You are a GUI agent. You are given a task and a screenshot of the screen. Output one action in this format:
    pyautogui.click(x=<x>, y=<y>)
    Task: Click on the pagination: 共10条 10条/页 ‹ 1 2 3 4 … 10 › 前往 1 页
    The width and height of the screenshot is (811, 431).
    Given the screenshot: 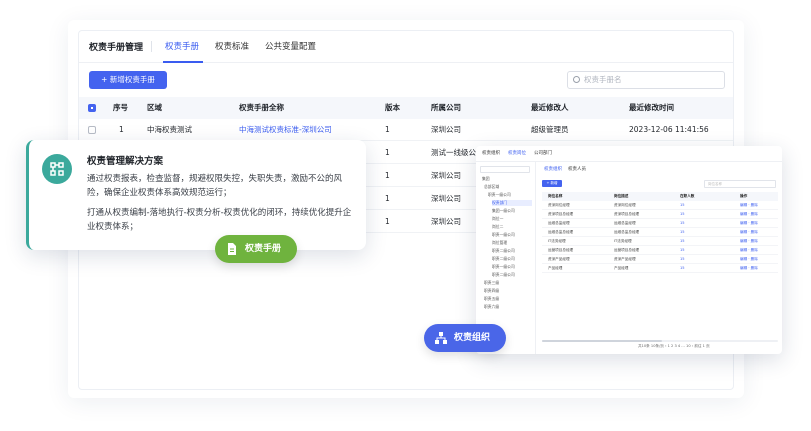 What is the action you would take?
    pyautogui.click(x=674, y=346)
    